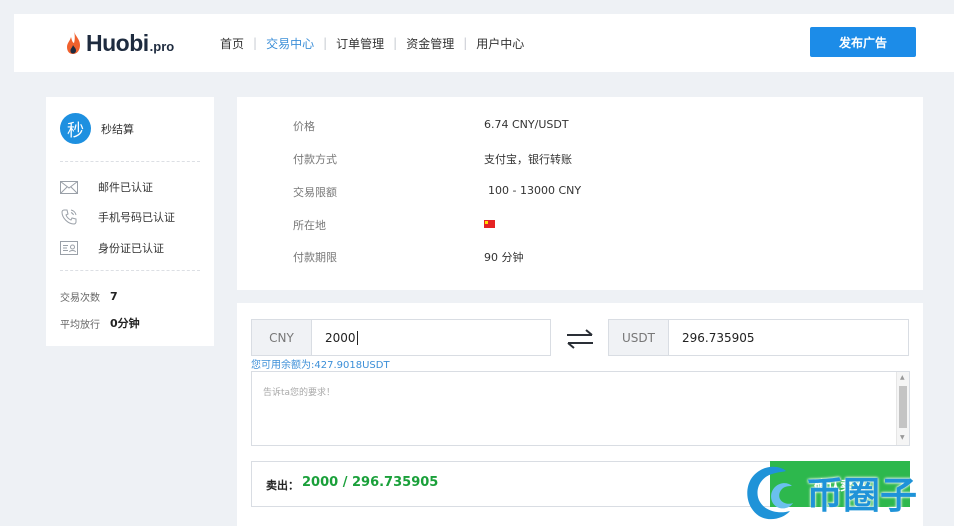  What do you see at coordinates (639, 337) in the screenshot?
I see `usdt-unit-label: USDT` at bounding box center [639, 337].